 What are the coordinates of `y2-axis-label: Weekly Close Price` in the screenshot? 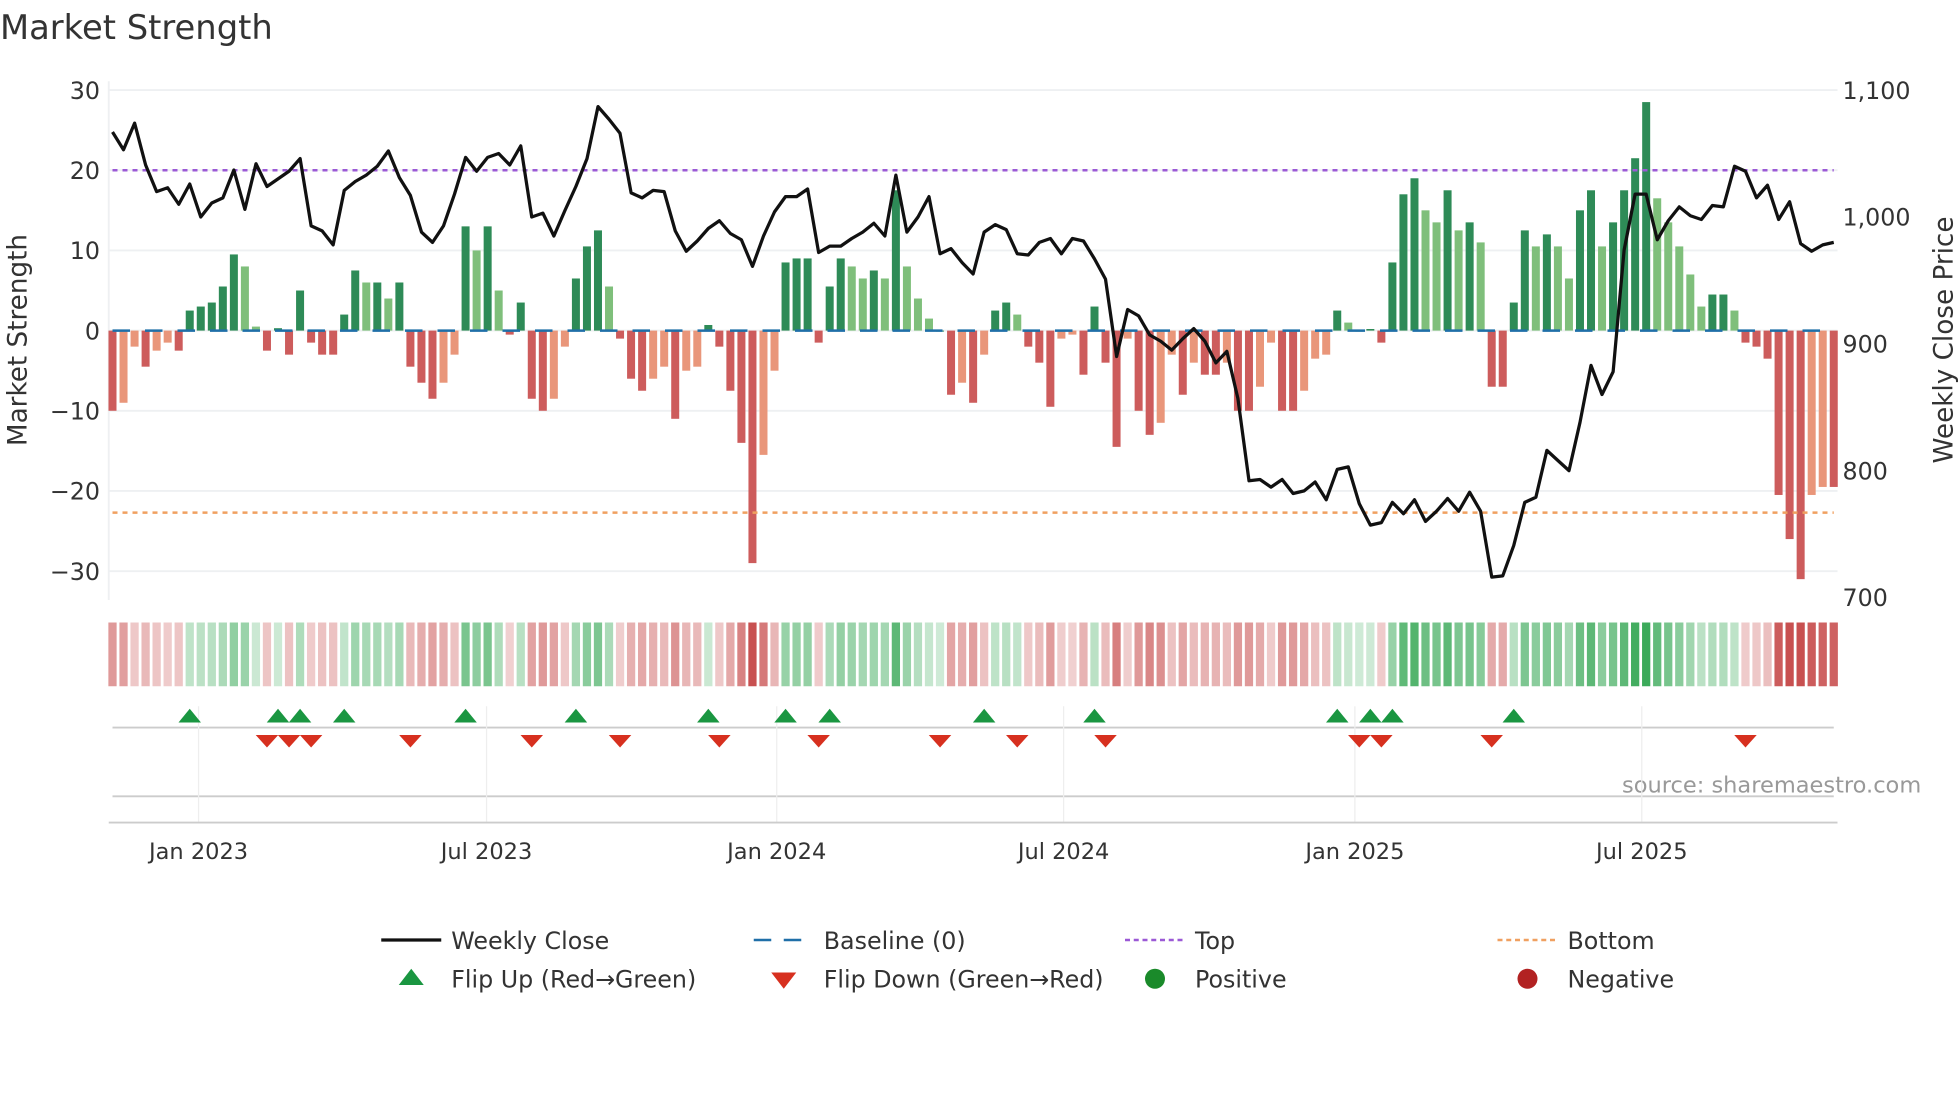 It's located at (1945, 340).